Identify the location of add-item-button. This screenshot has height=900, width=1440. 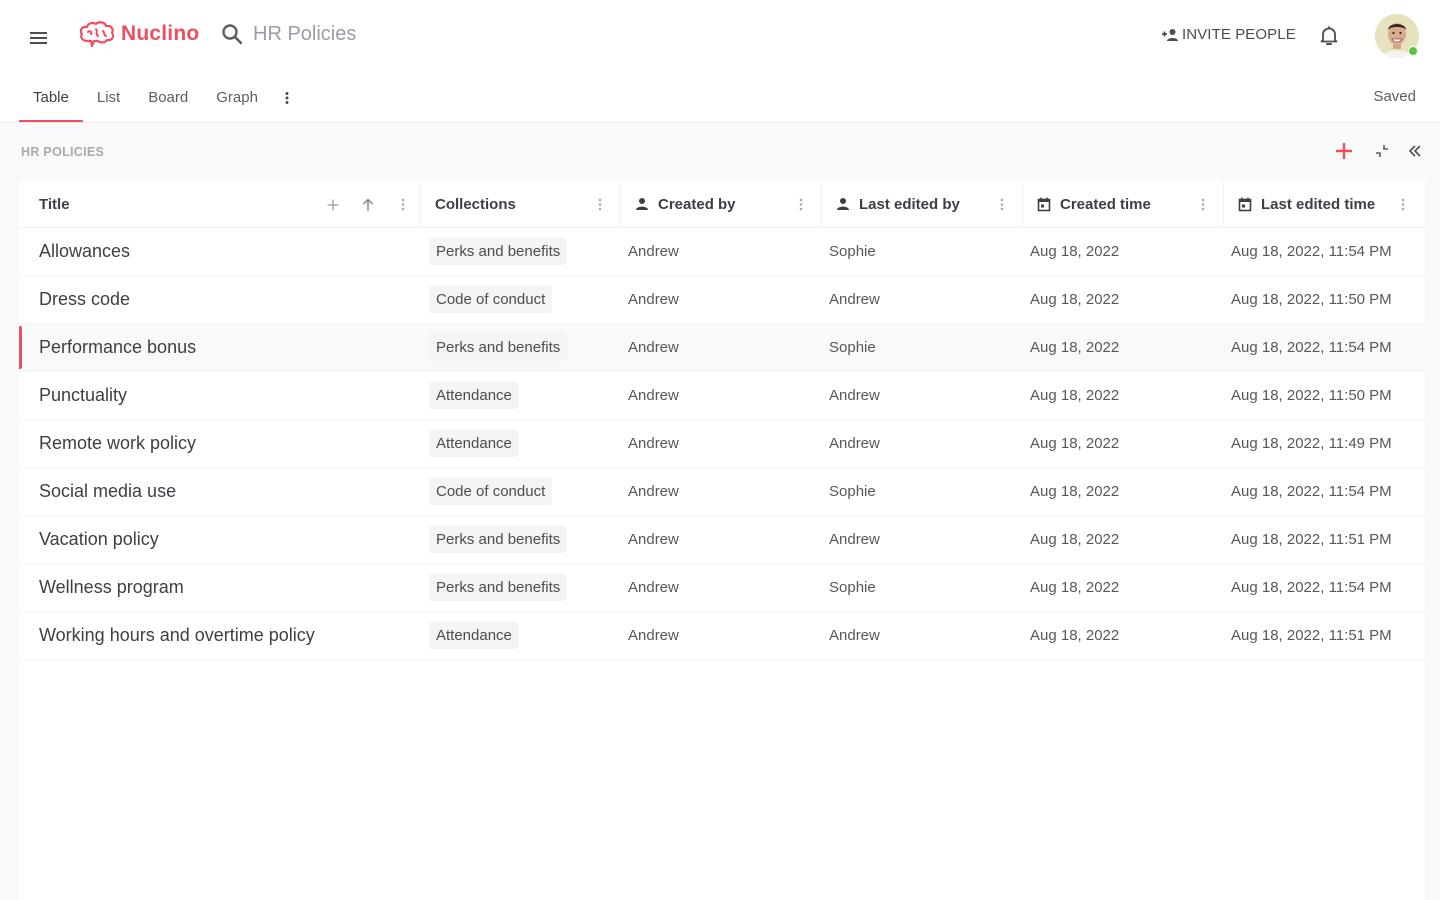
(1344, 151).